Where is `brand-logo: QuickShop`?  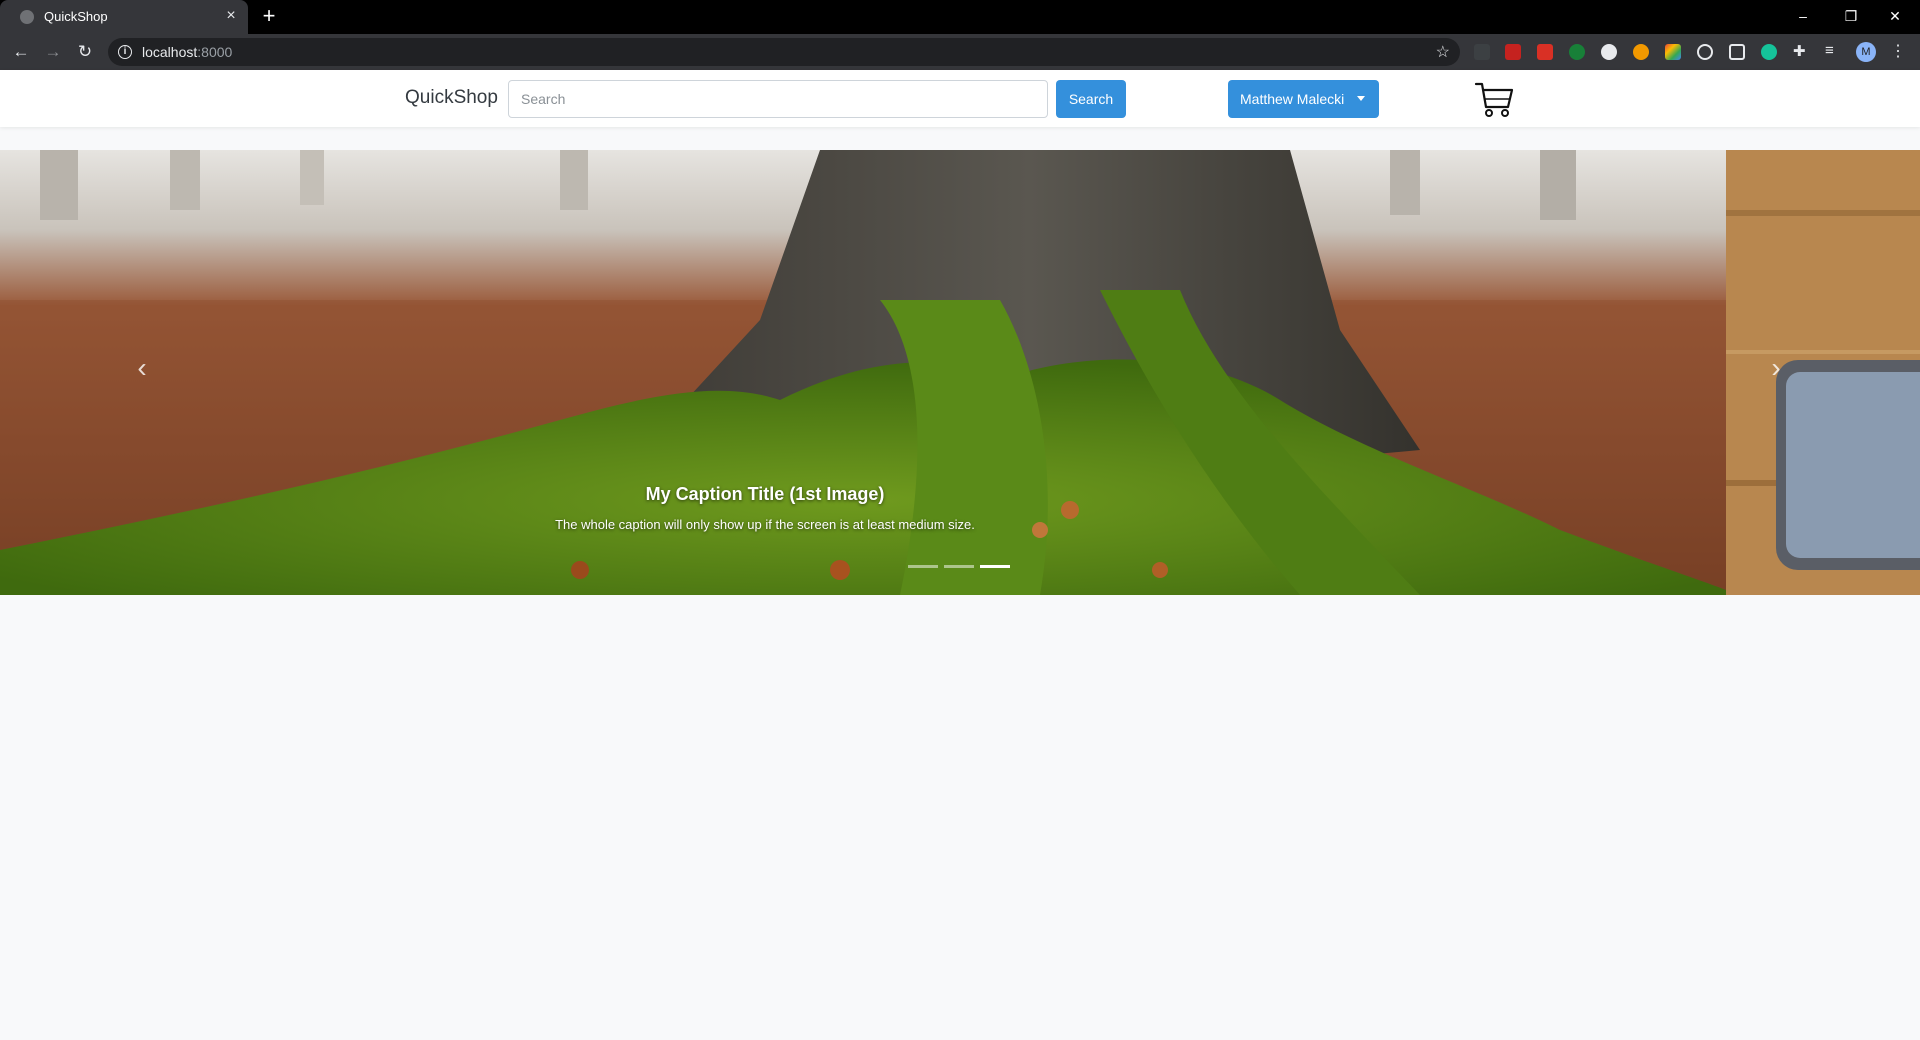
brand-logo: QuickShop is located at coordinates (451, 98).